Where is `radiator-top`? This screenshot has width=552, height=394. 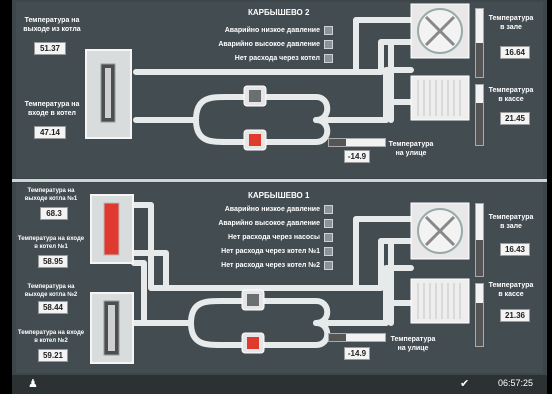
radiator-top is located at coordinates (440, 98).